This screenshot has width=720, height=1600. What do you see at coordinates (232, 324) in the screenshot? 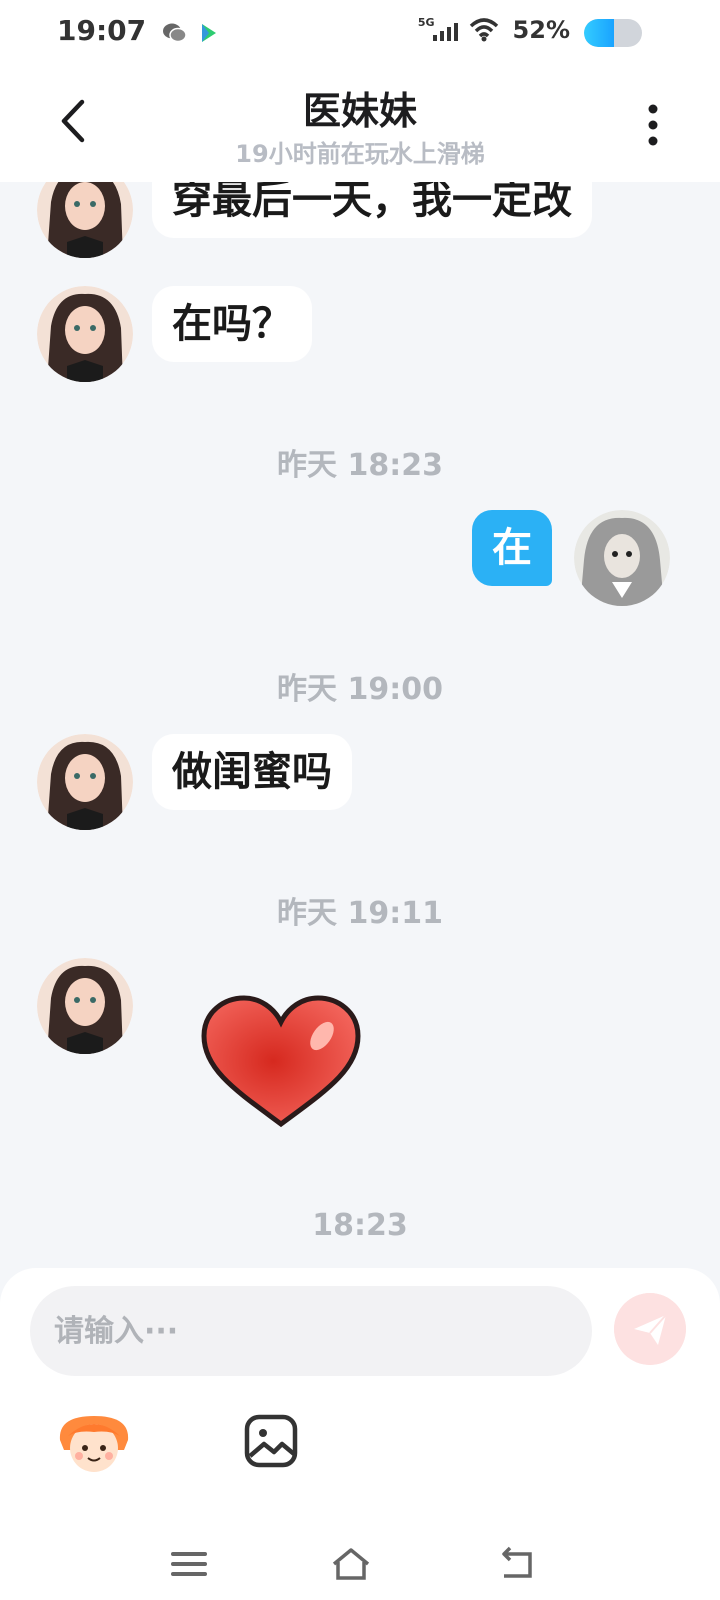
I see `message-bubble-incoming: 在吗？` at bounding box center [232, 324].